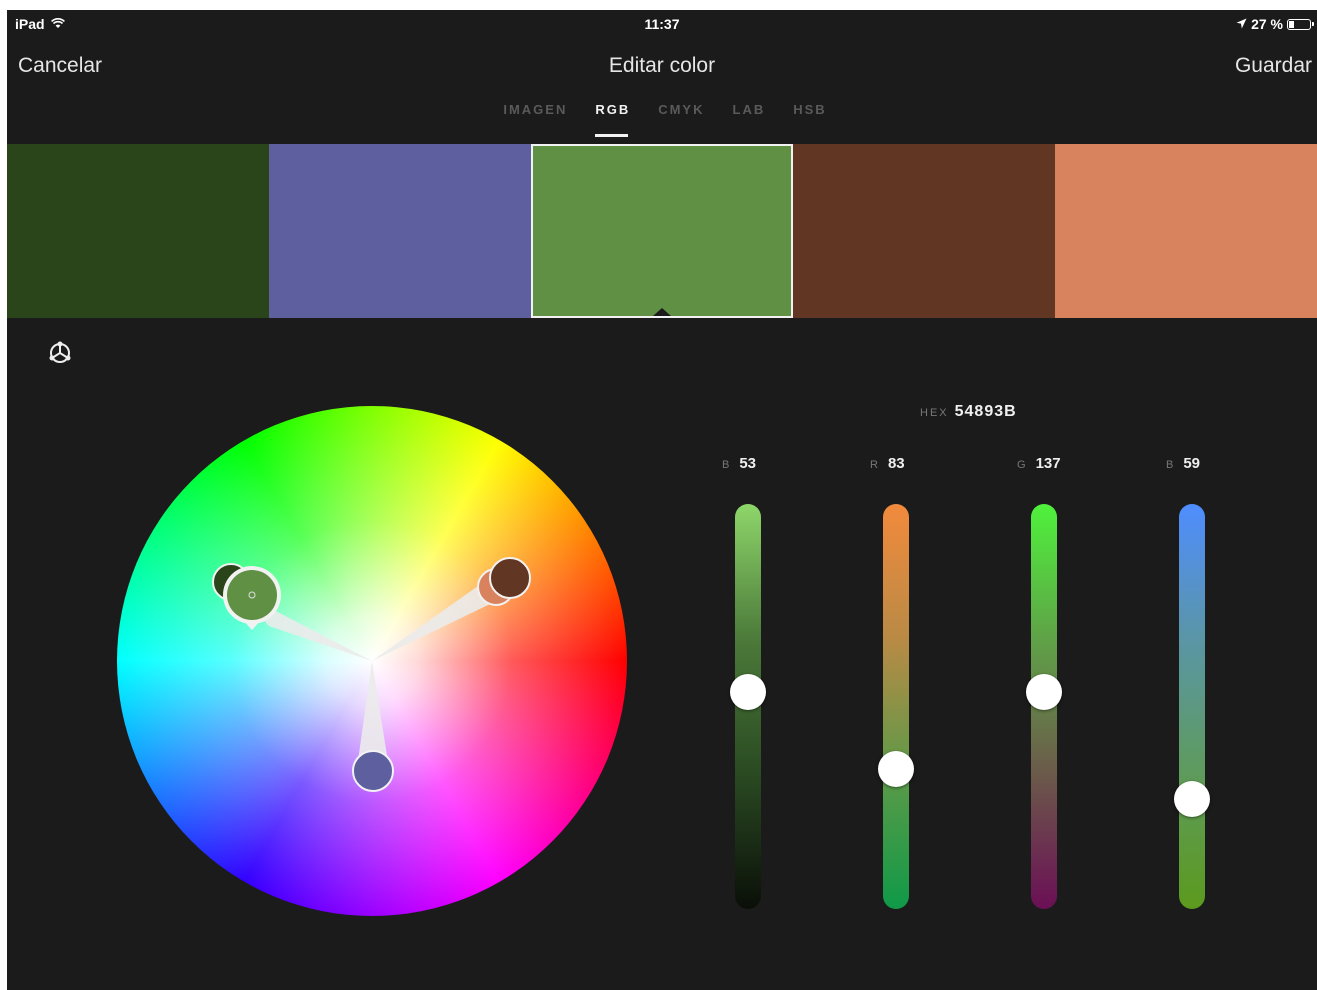 This screenshot has width=1317, height=990. Describe the element at coordinates (896, 706) in the screenshot. I see `red-slider` at that location.